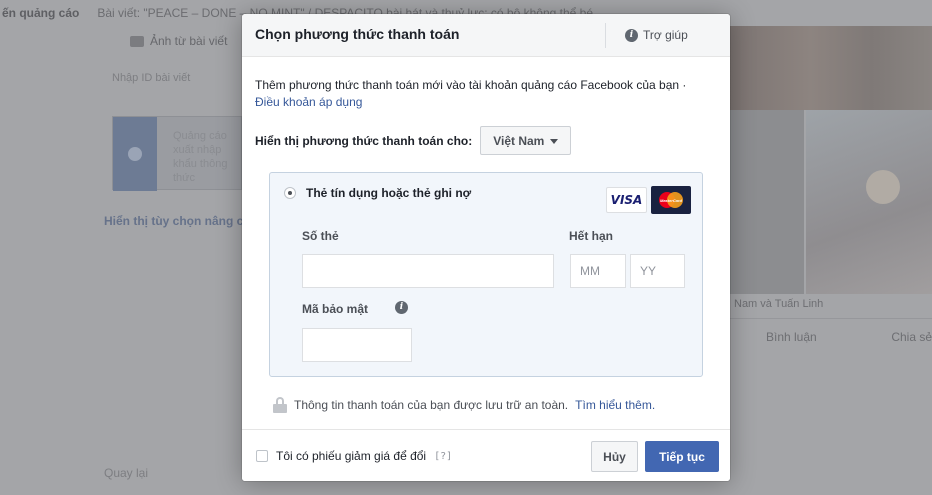 This screenshot has height=495, width=932. Describe the element at coordinates (389, 193) in the screenshot. I see `payment-option-label: Thẻ tín dụng hoặc thẻ ghi nợ` at that location.